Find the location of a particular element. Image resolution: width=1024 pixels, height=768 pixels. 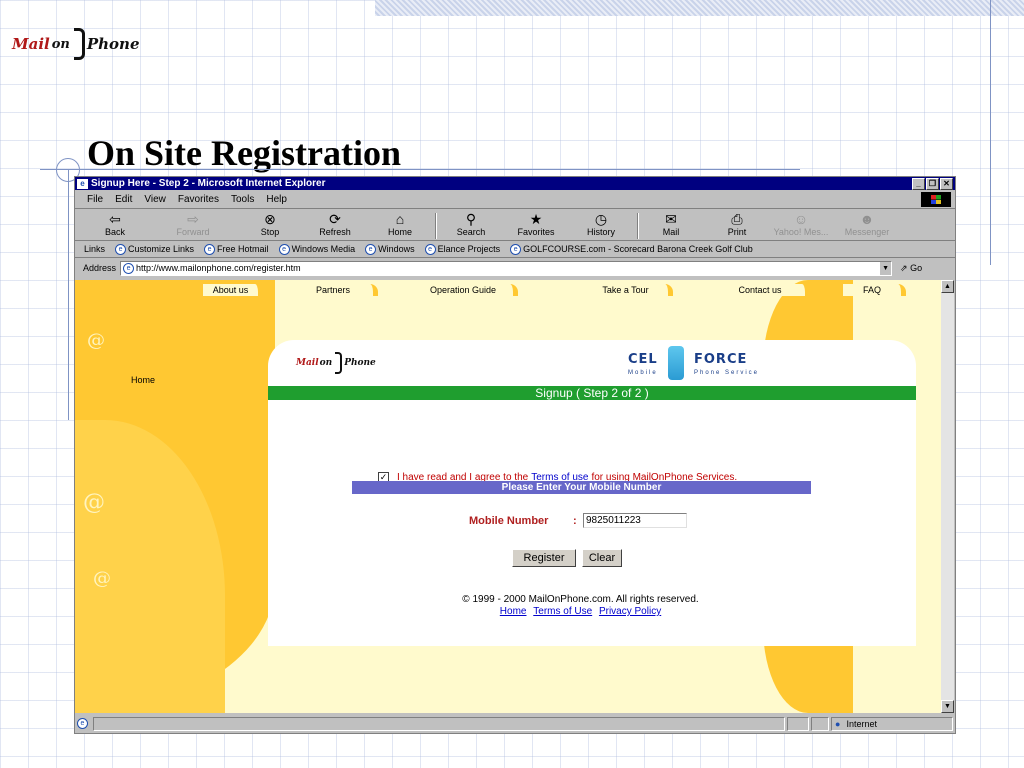

mail-button: ✉ Mail is located at coordinates (671, 224).